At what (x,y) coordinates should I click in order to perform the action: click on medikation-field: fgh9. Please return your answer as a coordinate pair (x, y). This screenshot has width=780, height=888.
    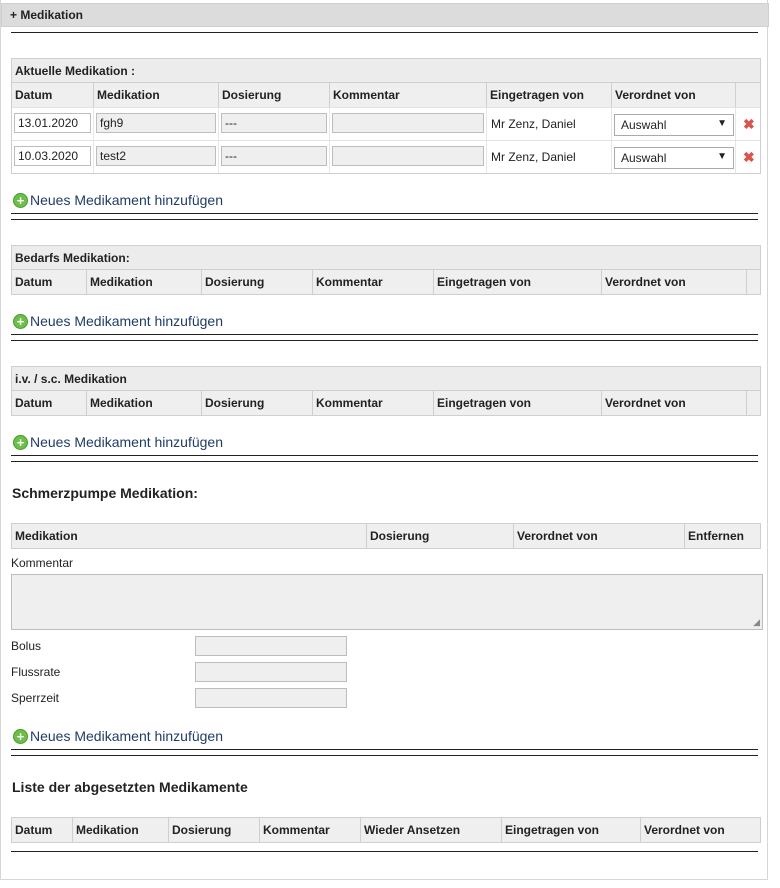
    Looking at the image, I should click on (156, 123).